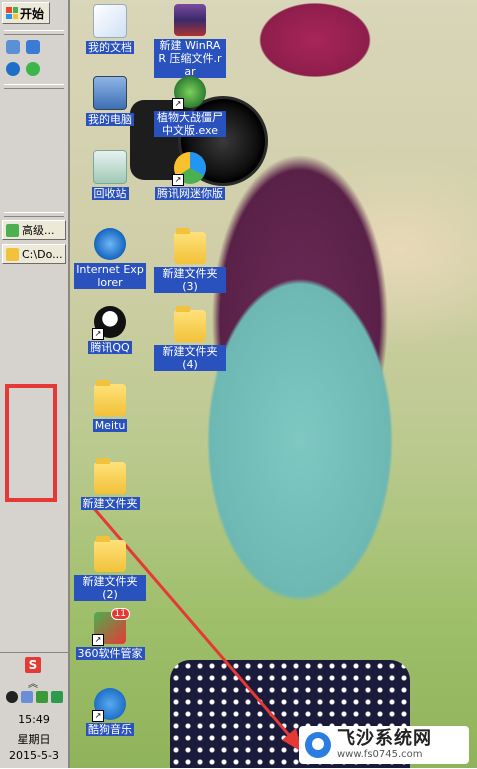 The image size is (477, 769). I want to click on icon-label: 新建文件夹 (4), so click(190, 358).